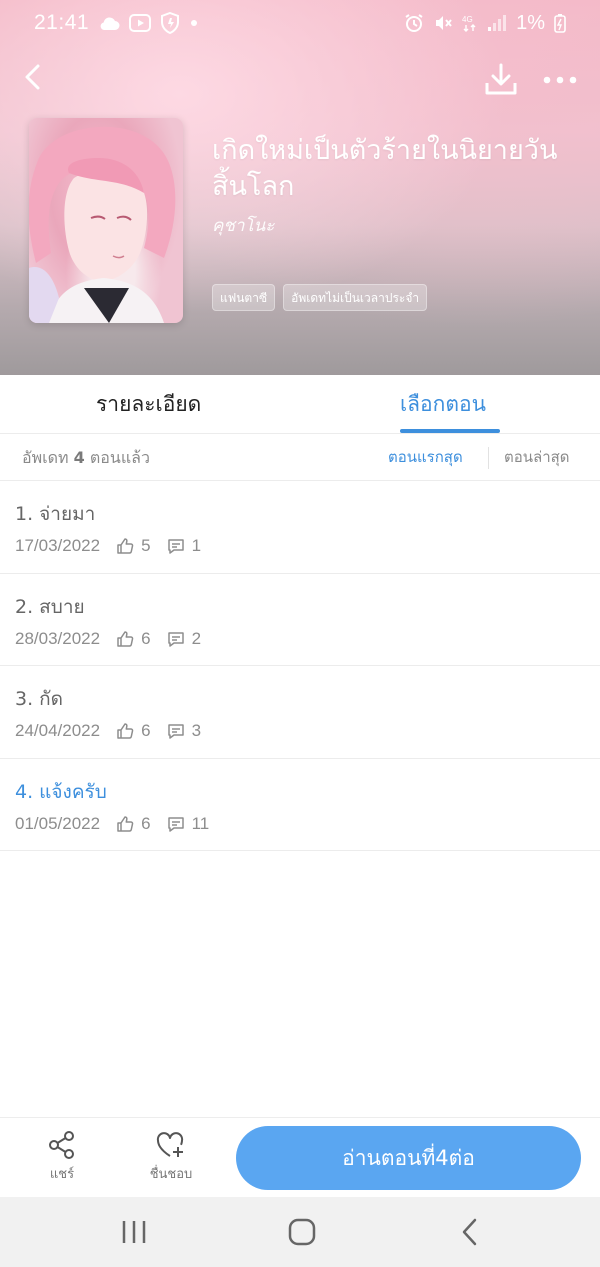  What do you see at coordinates (140, 23) in the screenshot?
I see `youtube-icon` at bounding box center [140, 23].